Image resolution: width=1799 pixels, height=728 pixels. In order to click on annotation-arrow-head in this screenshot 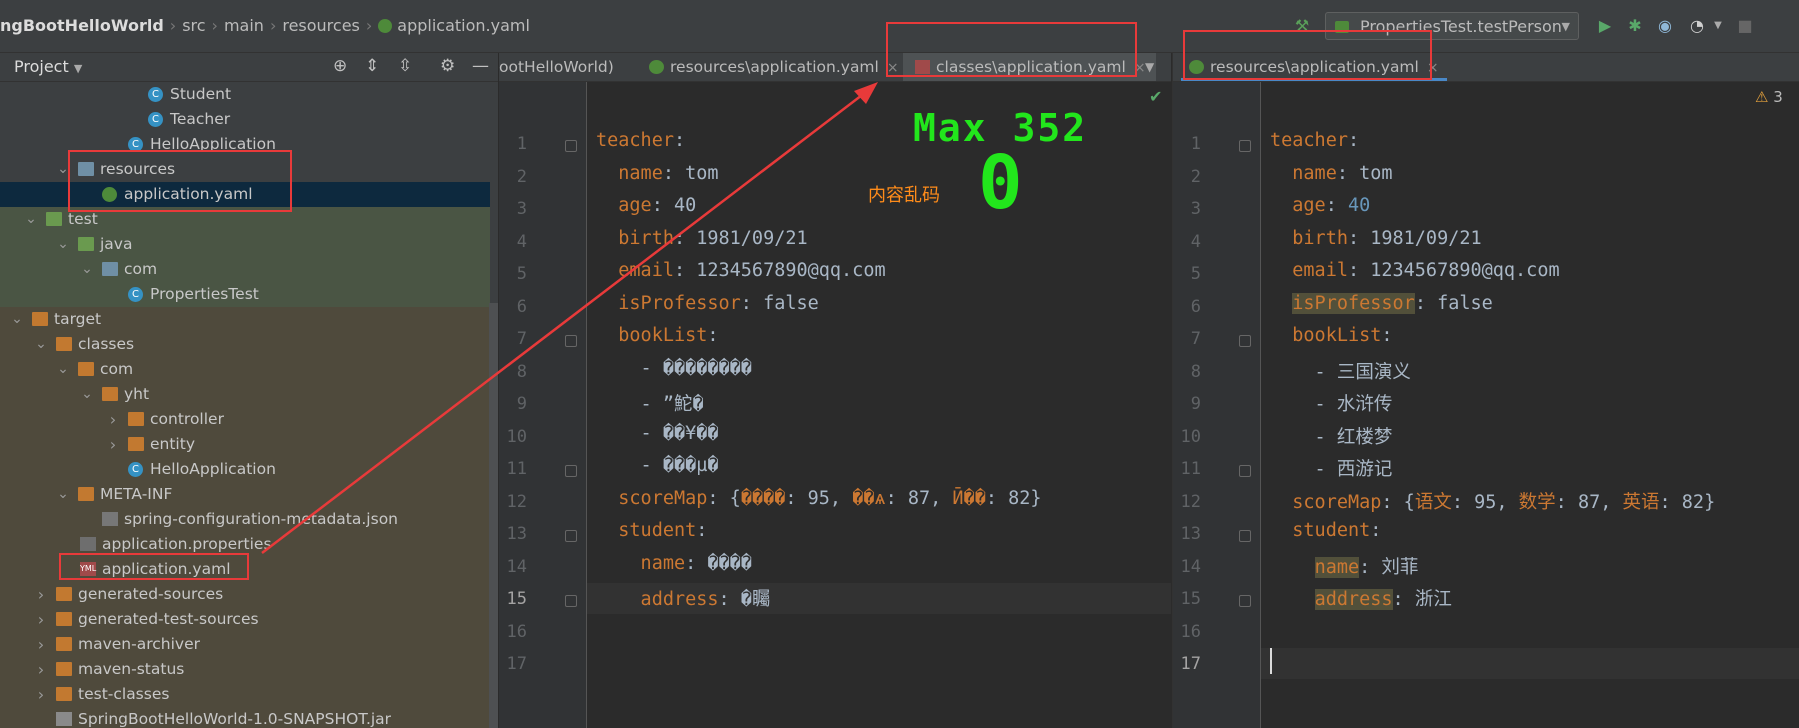, I will do `click(866, 93)`.